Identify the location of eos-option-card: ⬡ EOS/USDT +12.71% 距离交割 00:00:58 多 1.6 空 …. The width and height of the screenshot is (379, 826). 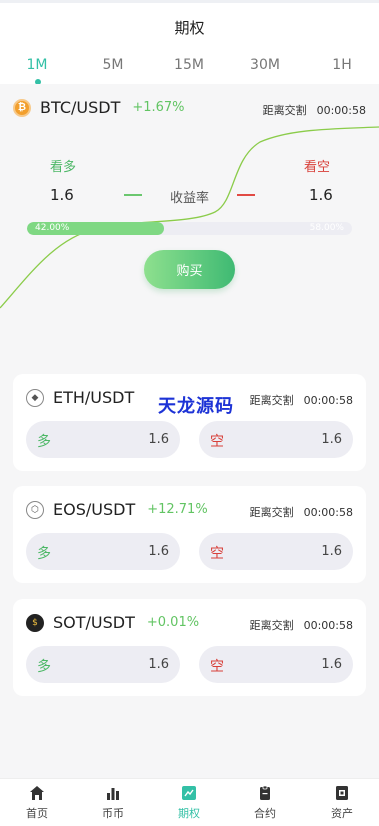
(189, 534).